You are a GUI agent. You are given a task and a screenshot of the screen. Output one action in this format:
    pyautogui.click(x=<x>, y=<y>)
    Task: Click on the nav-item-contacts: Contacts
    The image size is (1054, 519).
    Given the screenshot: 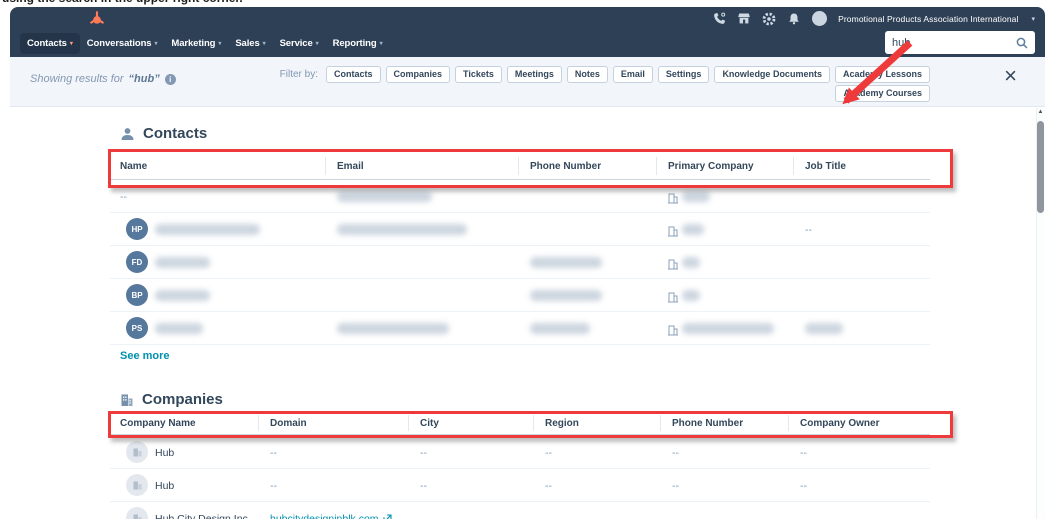 What is the action you would take?
    pyautogui.click(x=50, y=43)
    